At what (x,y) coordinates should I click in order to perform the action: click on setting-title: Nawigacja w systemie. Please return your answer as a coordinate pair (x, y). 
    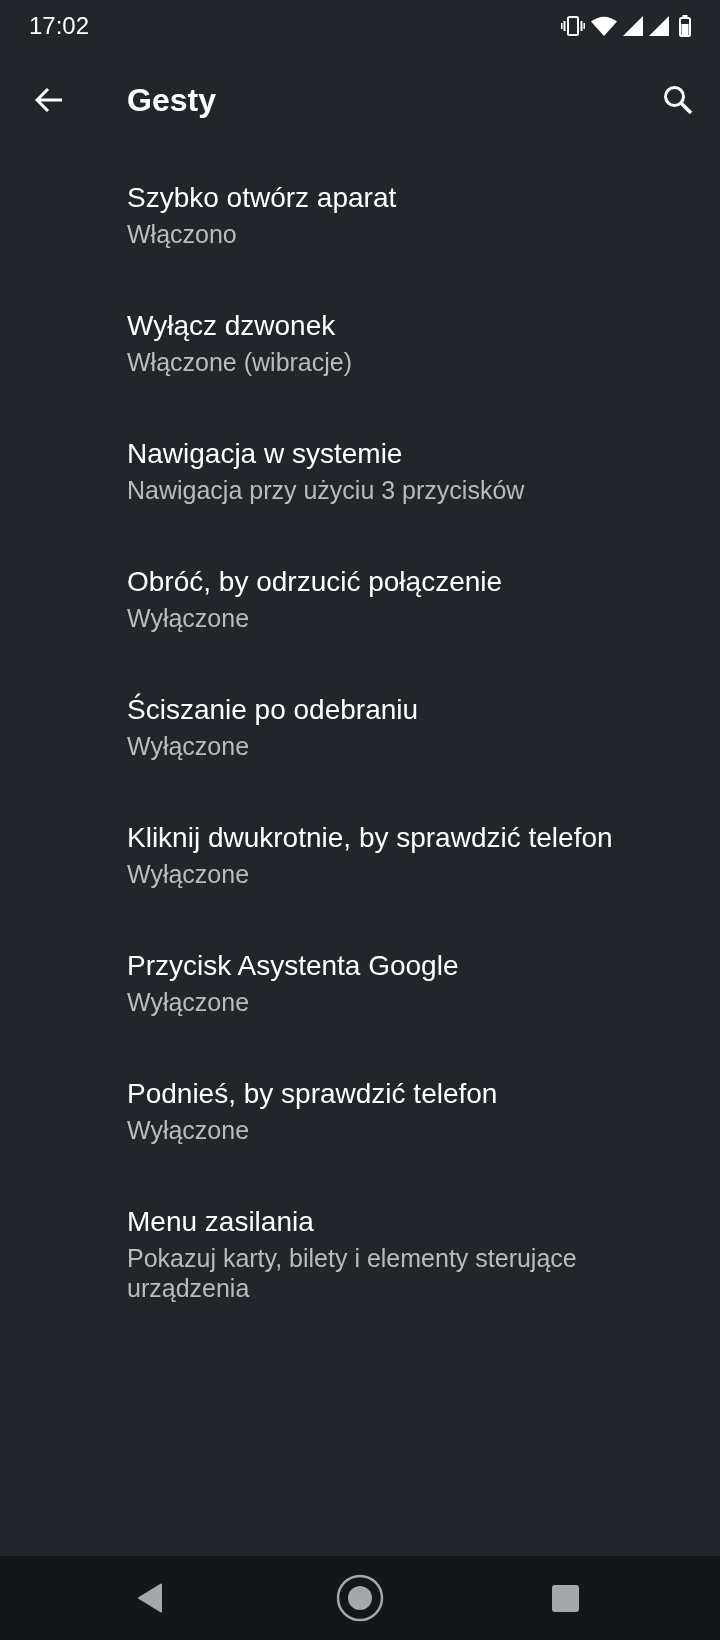
    Looking at the image, I should click on (265, 454).